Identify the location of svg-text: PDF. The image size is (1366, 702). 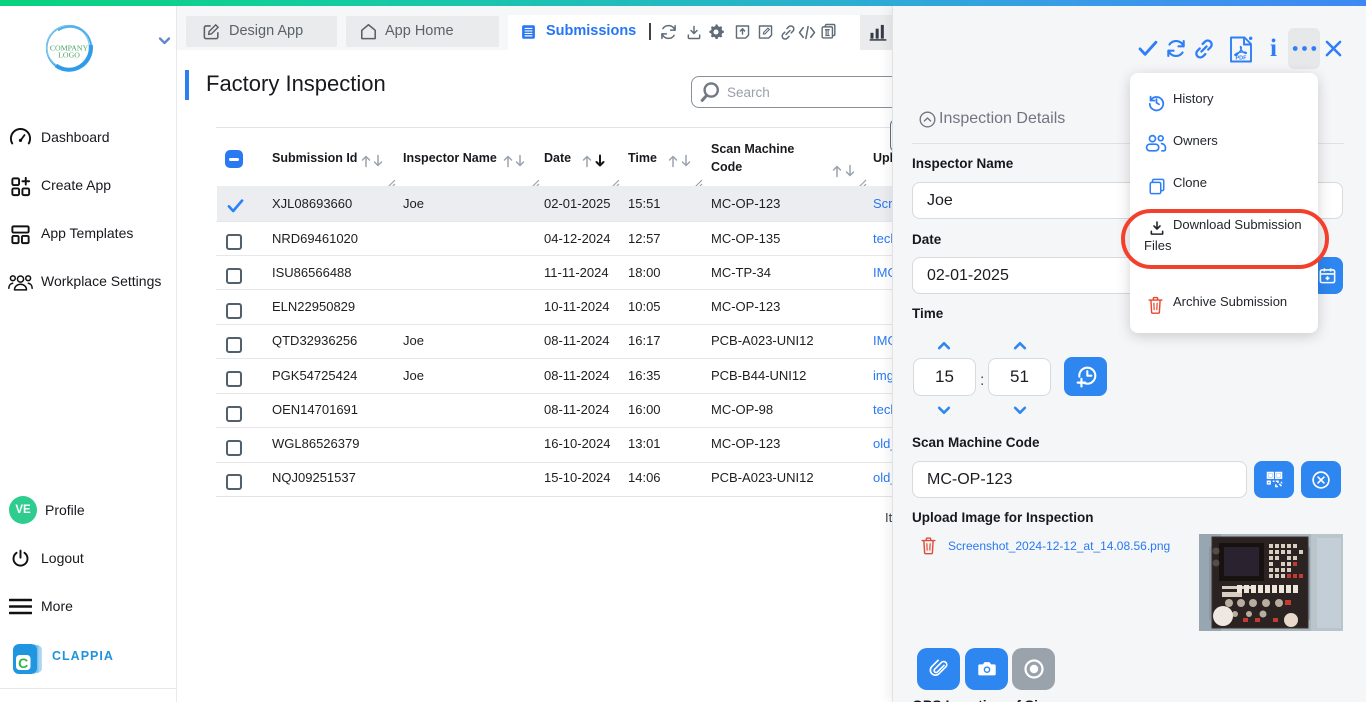
(1242, 59).